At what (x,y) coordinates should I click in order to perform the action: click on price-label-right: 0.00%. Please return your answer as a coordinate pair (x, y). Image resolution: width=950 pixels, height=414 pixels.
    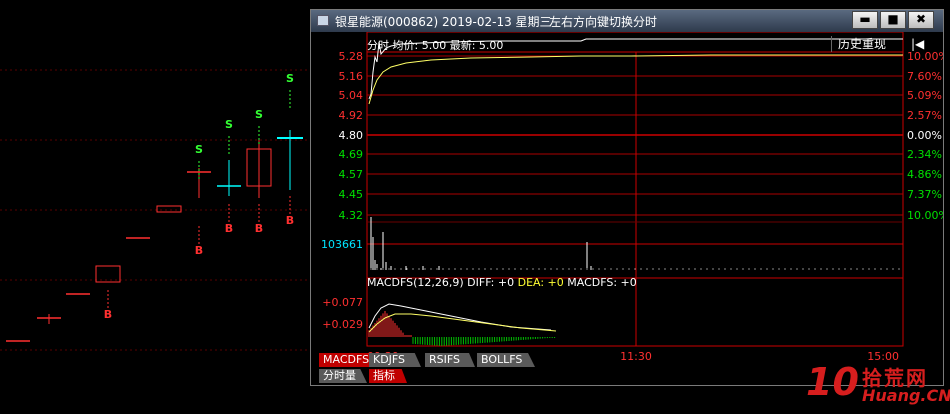
    Looking at the image, I should click on (924, 135).